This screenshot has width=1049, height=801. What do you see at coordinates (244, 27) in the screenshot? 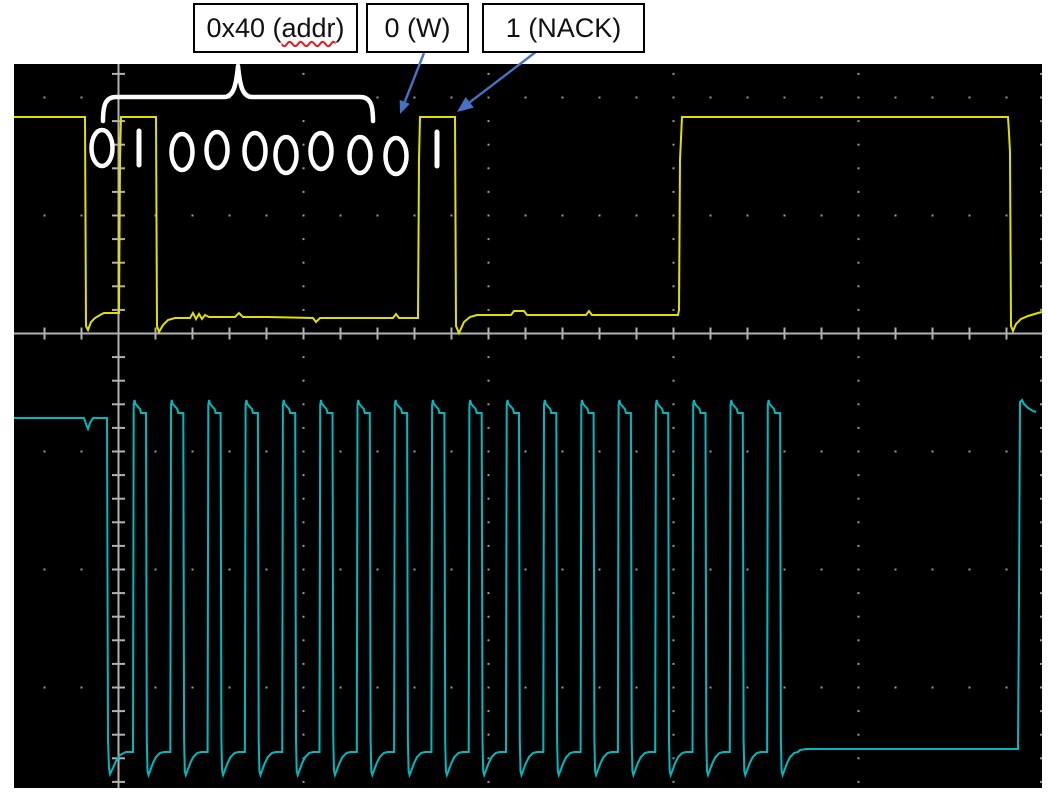
I see `callout-addr-text: 0x40 (` at bounding box center [244, 27].